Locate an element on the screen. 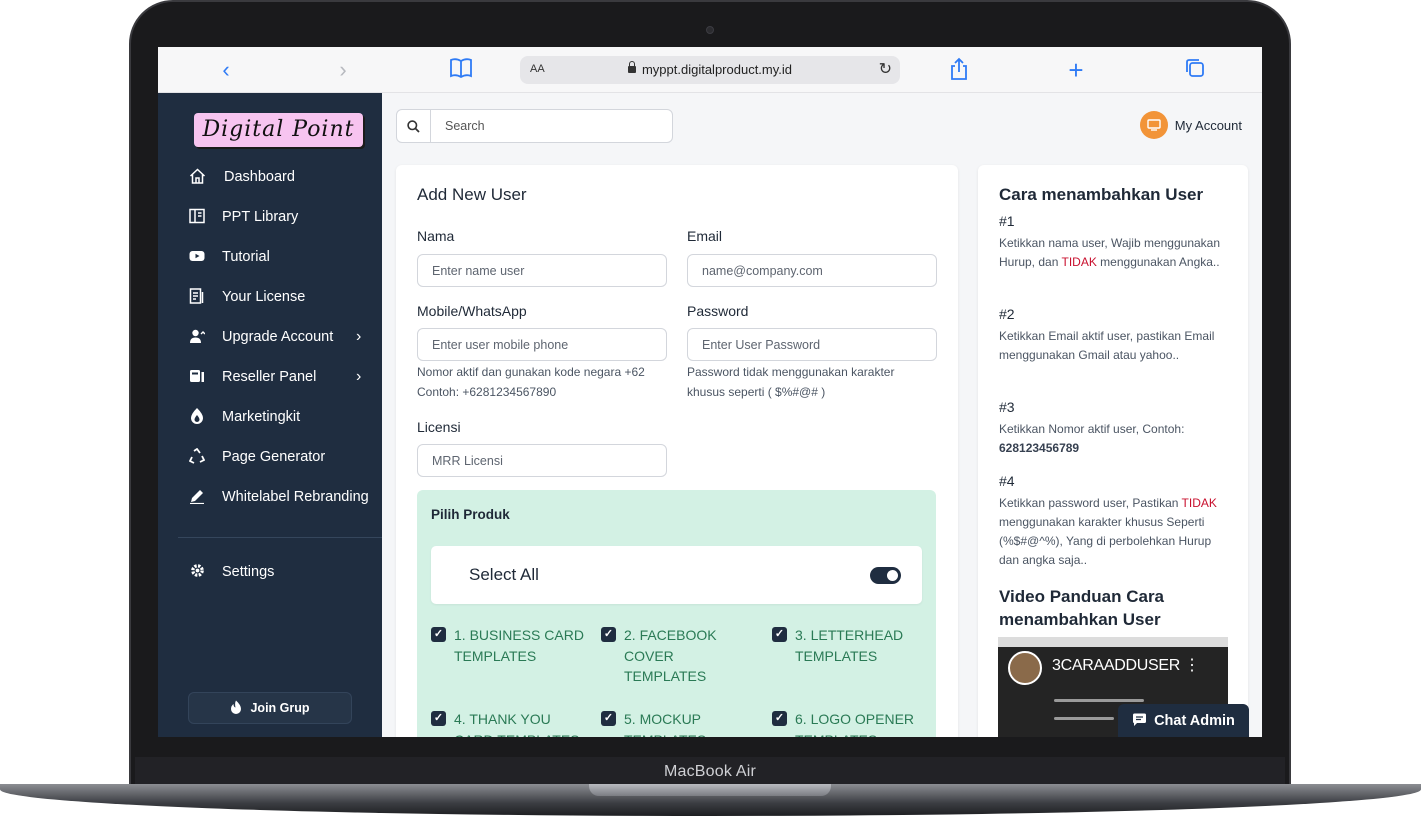  product-item: ✓ 6. LOGO OPENER TEMPLATES is located at coordinates (852, 723).